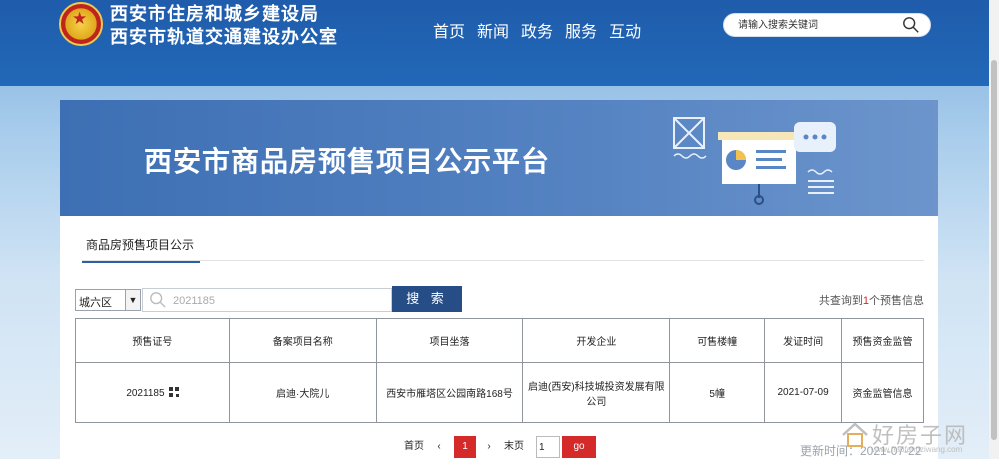 The height and width of the screenshot is (459, 999). What do you see at coordinates (224, 37) in the screenshot?
I see `org-name-secondary: 西安市轨道交通建设办公室` at bounding box center [224, 37].